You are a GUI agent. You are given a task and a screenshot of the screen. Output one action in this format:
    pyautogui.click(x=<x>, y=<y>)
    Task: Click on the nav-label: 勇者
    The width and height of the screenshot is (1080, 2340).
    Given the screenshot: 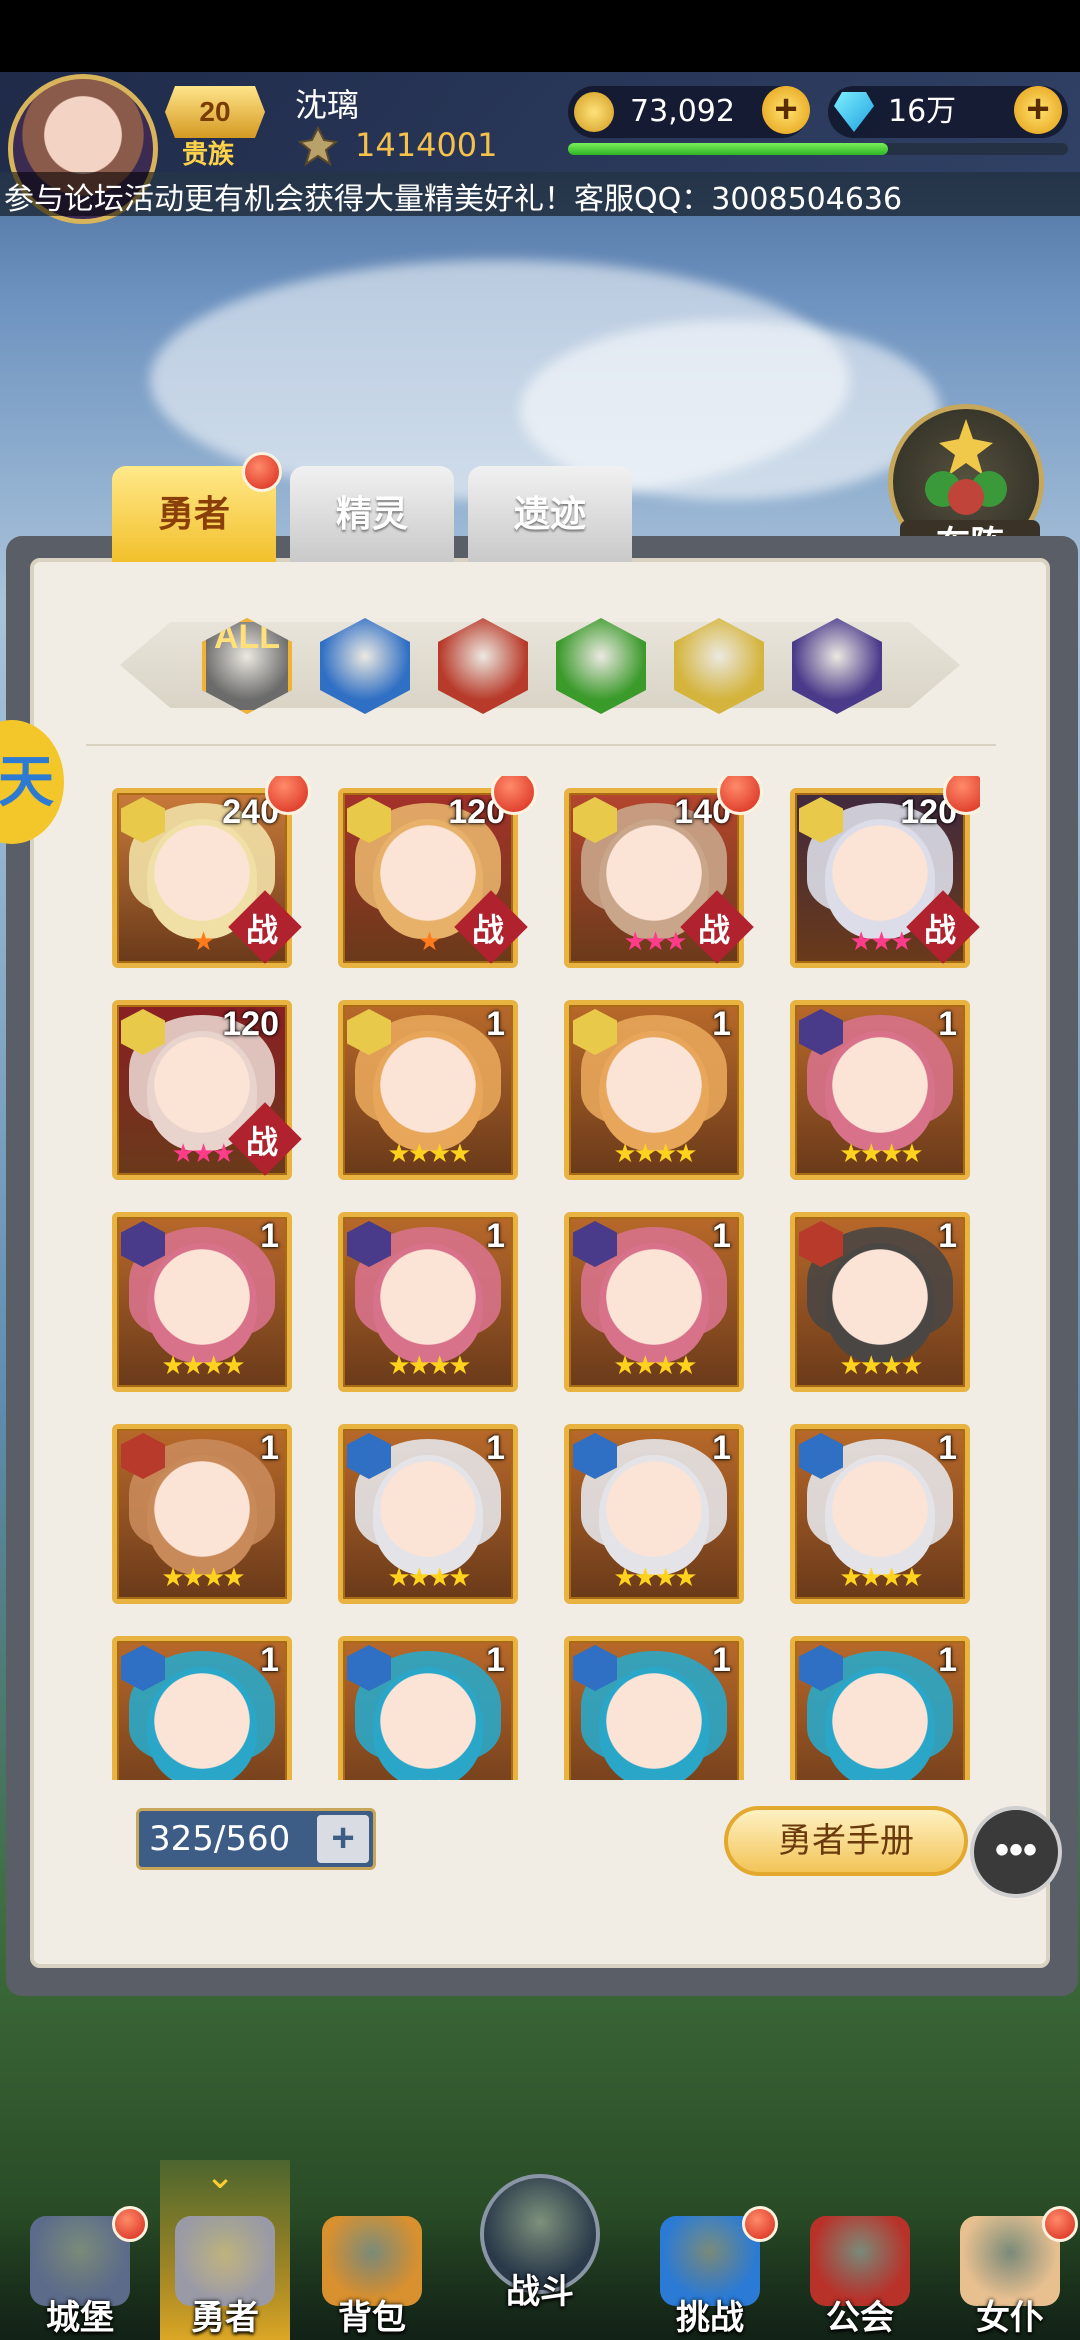 What is the action you would take?
    pyautogui.click(x=225, y=2318)
    